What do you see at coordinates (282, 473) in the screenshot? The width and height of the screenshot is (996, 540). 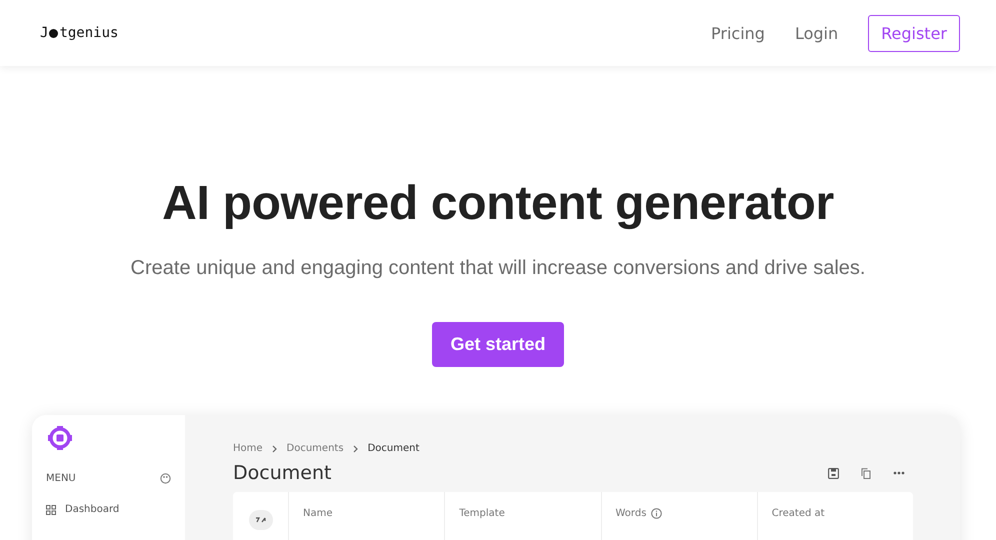 I see `document-title: Document` at bounding box center [282, 473].